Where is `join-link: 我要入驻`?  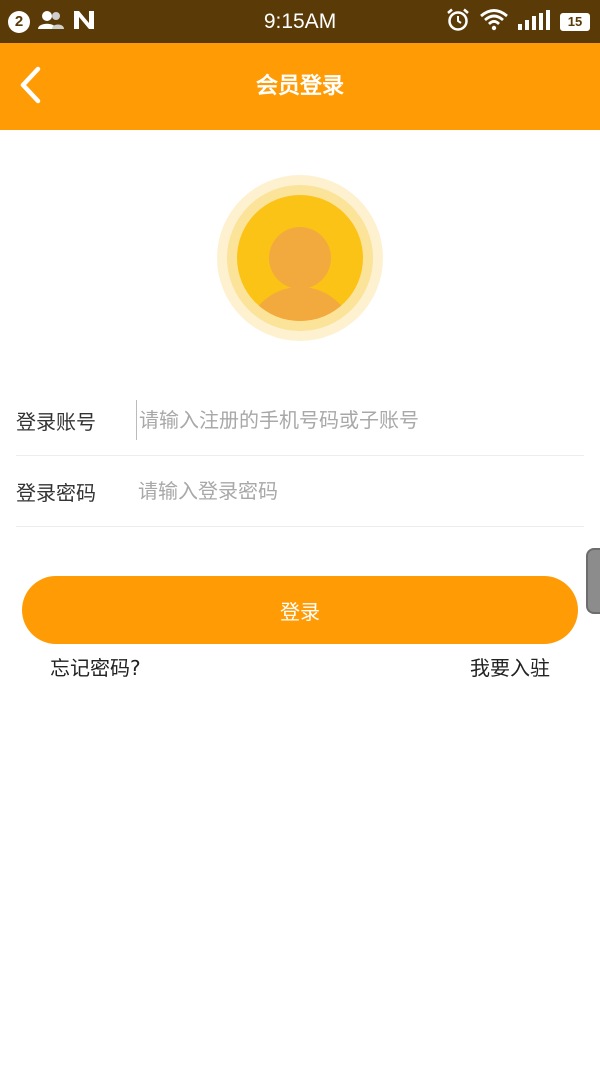
join-link: 我要入驻 is located at coordinates (510, 666).